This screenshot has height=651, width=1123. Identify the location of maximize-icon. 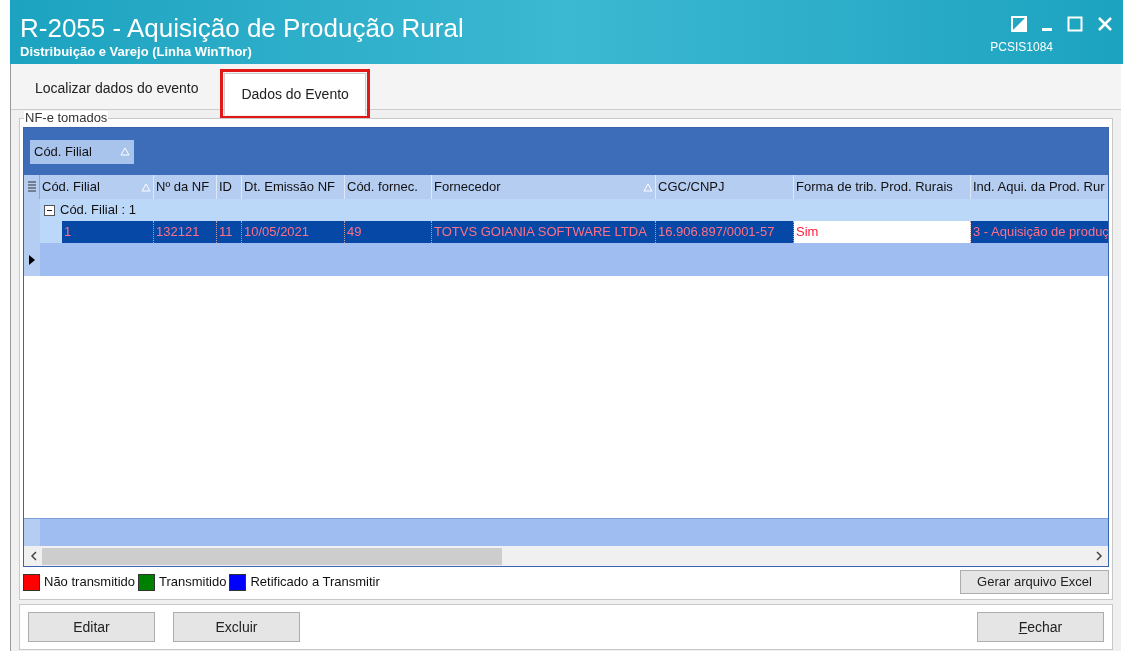
(1075, 24).